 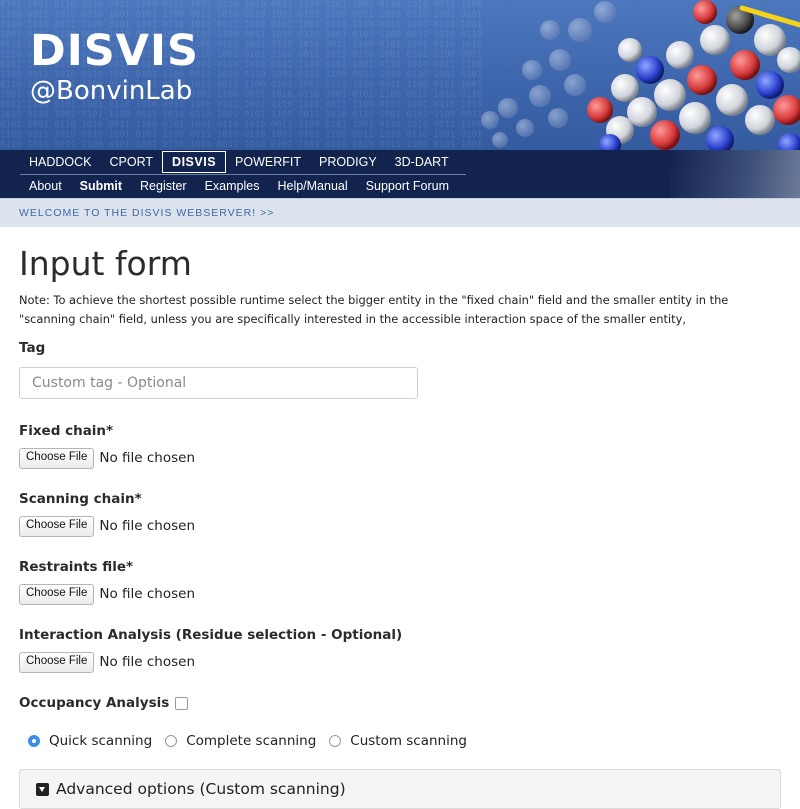 I want to click on occupancy-analysis-label: Occupancy Analysis, so click(x=94, y=703).